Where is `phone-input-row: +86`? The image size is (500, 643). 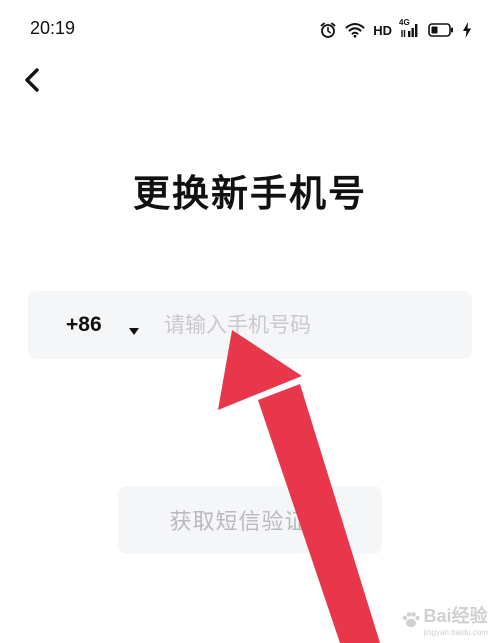 phone-input-row: +86 is located at coordinates (250, 325).